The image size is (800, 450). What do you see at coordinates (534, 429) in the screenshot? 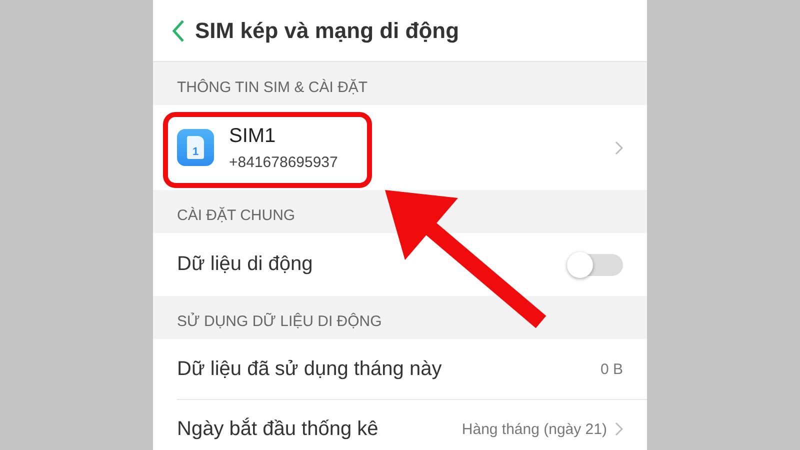
I see `setting-value: Hàng tháng (ngày 21)` at bounding box center [534, 429].